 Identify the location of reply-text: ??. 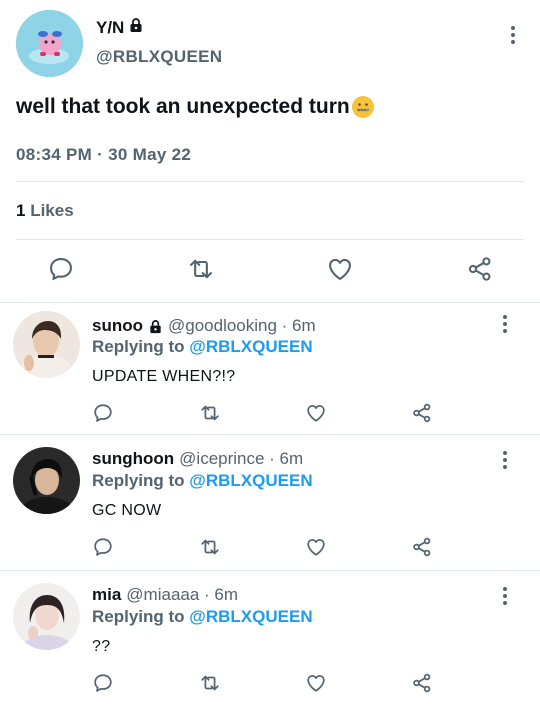
(101, 646).